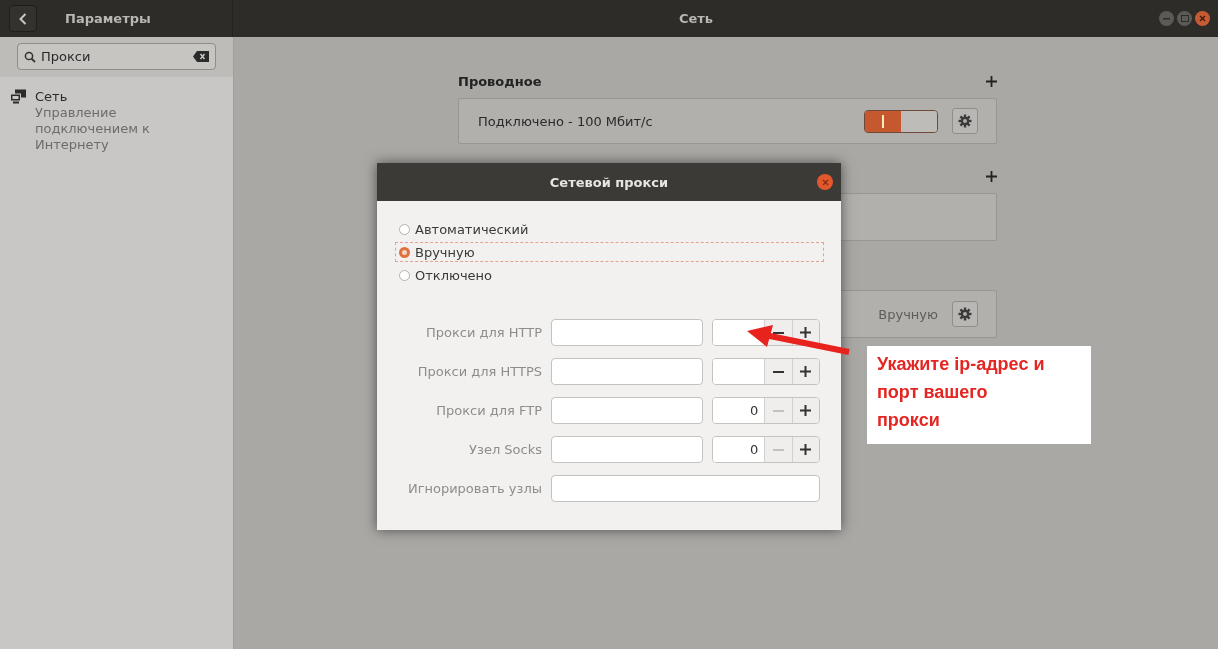 This screenshot has height=649, width=1218. Describe the element at coordinates (1166, 18) in the screenshot. I see `minimize-icon` at that location.